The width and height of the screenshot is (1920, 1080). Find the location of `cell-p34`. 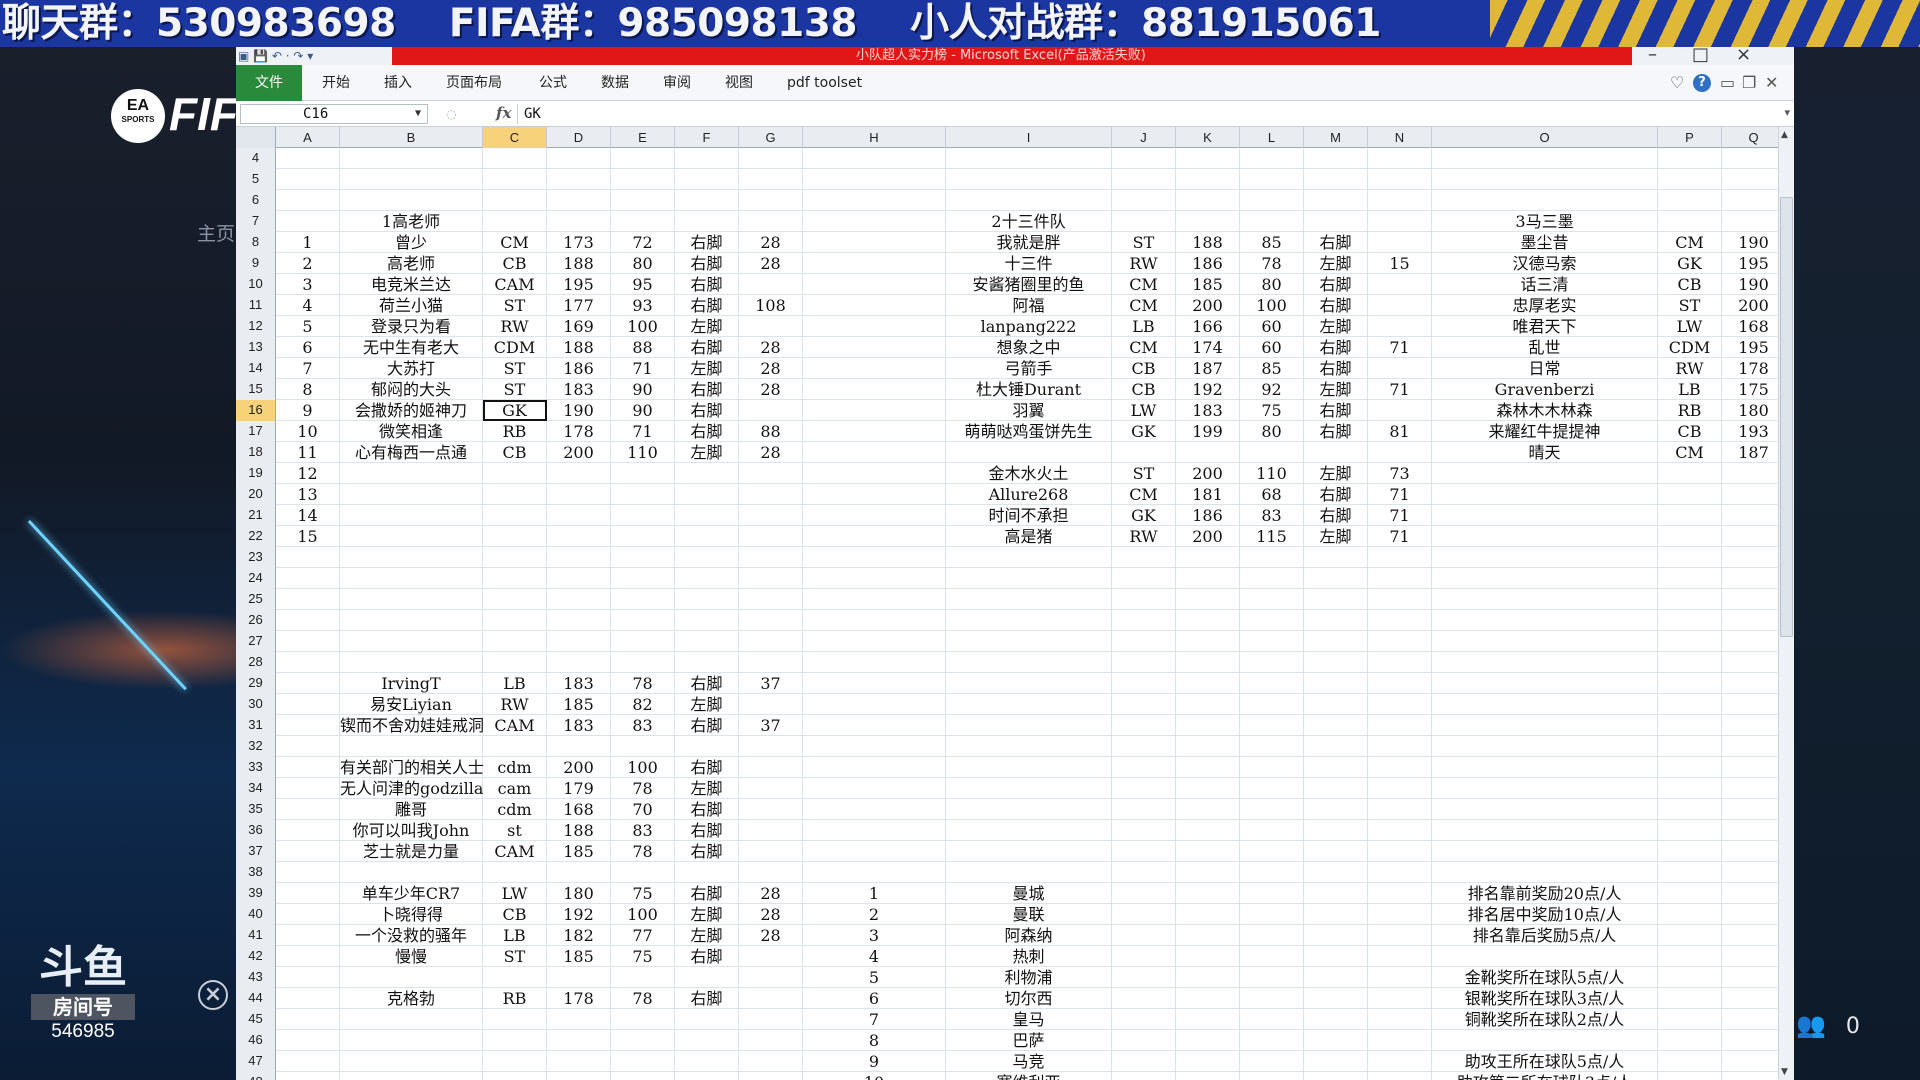

cell-p34 is located at coordinates (1690, 788).